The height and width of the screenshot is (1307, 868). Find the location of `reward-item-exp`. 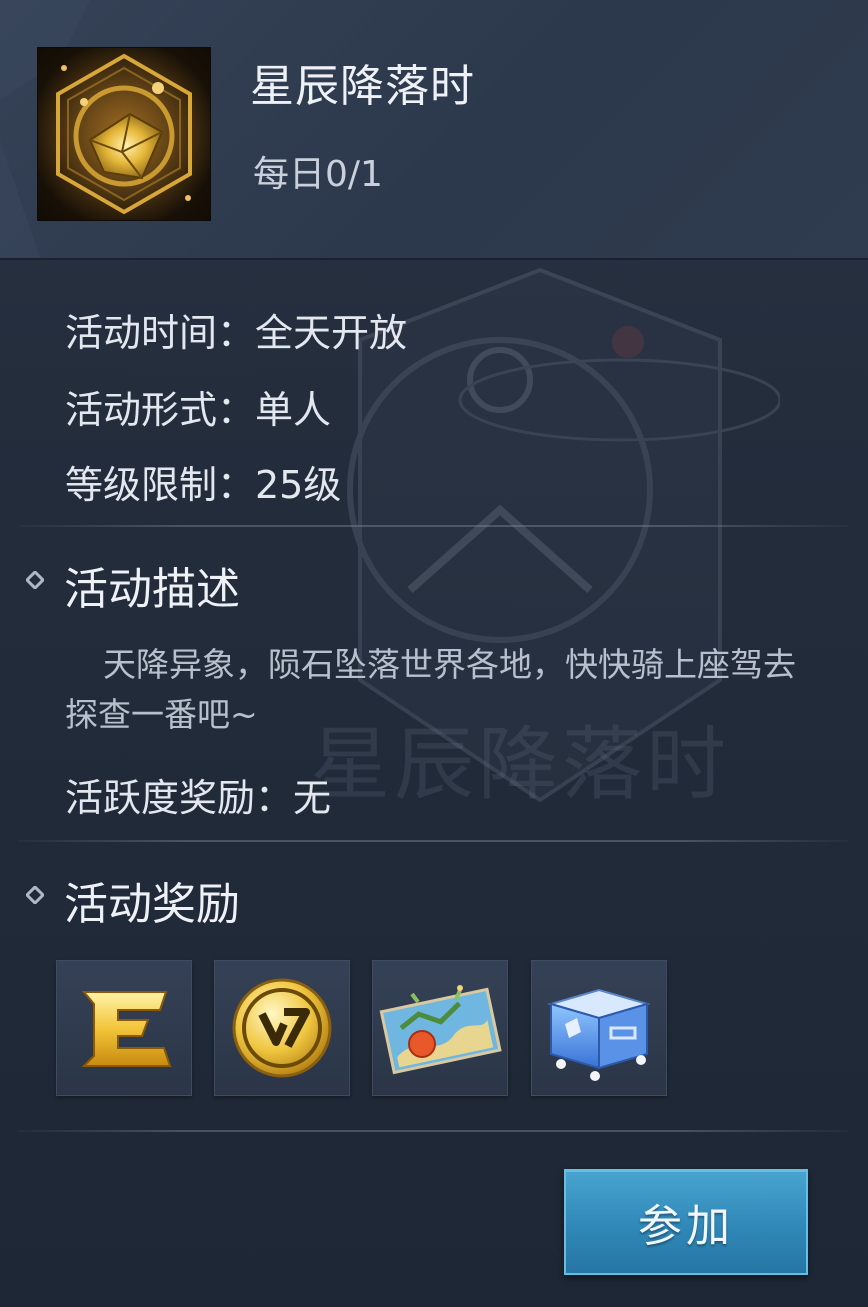

reward-item-exp is located at coordinates (124, 1028).